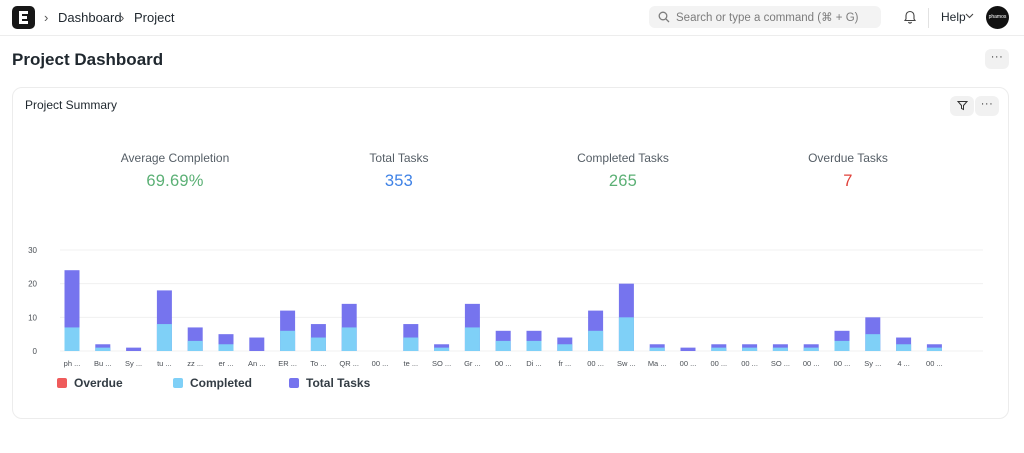 This screenshot has height=453, width=1024. I want to click on stat-average-completion: Average Completion 69.69%, so click(175, 171).